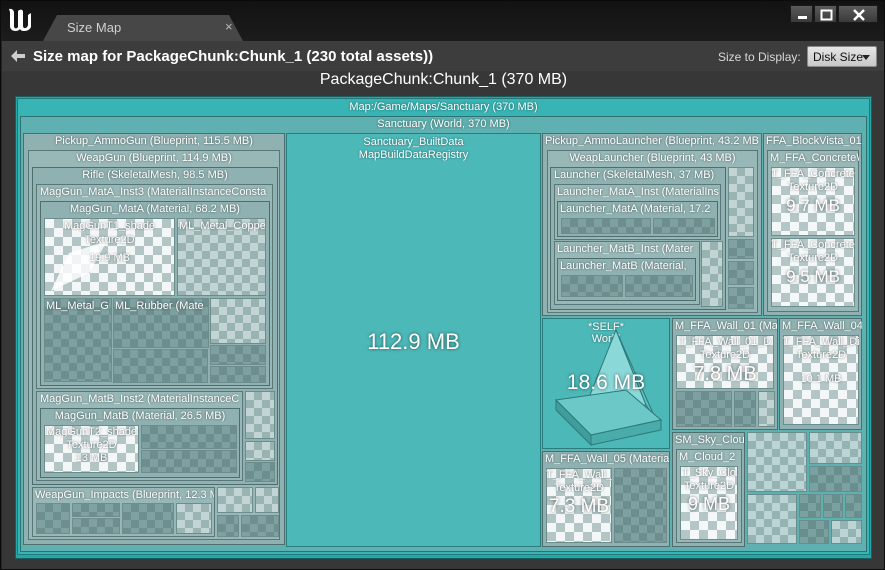 Image resolution: width=885 pixels, height=570 pixels. Describe the element at coordinates (267, 500) in the screenshot. I see `treemap-node-small-r` at that location.